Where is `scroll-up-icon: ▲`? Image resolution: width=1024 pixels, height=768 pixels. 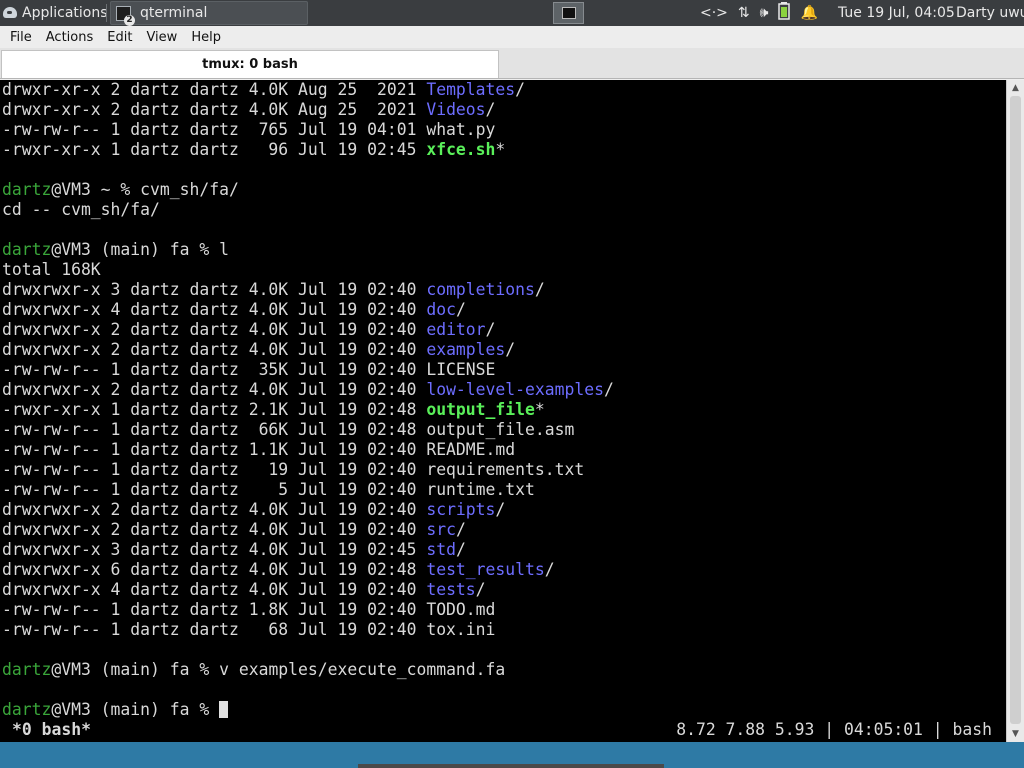 scroll-up-icon: ▲ is located at coordinates (1015, 88).